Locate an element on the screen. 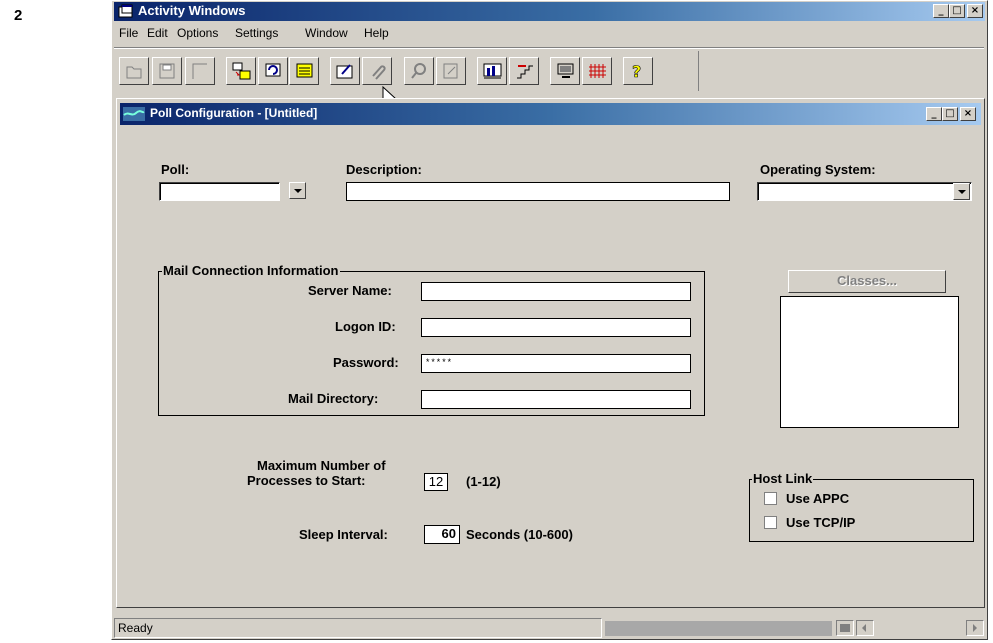 Image resolution: width=993 pixels, height=643 pixels. refresh-icon is located at coordinates (273, 70).